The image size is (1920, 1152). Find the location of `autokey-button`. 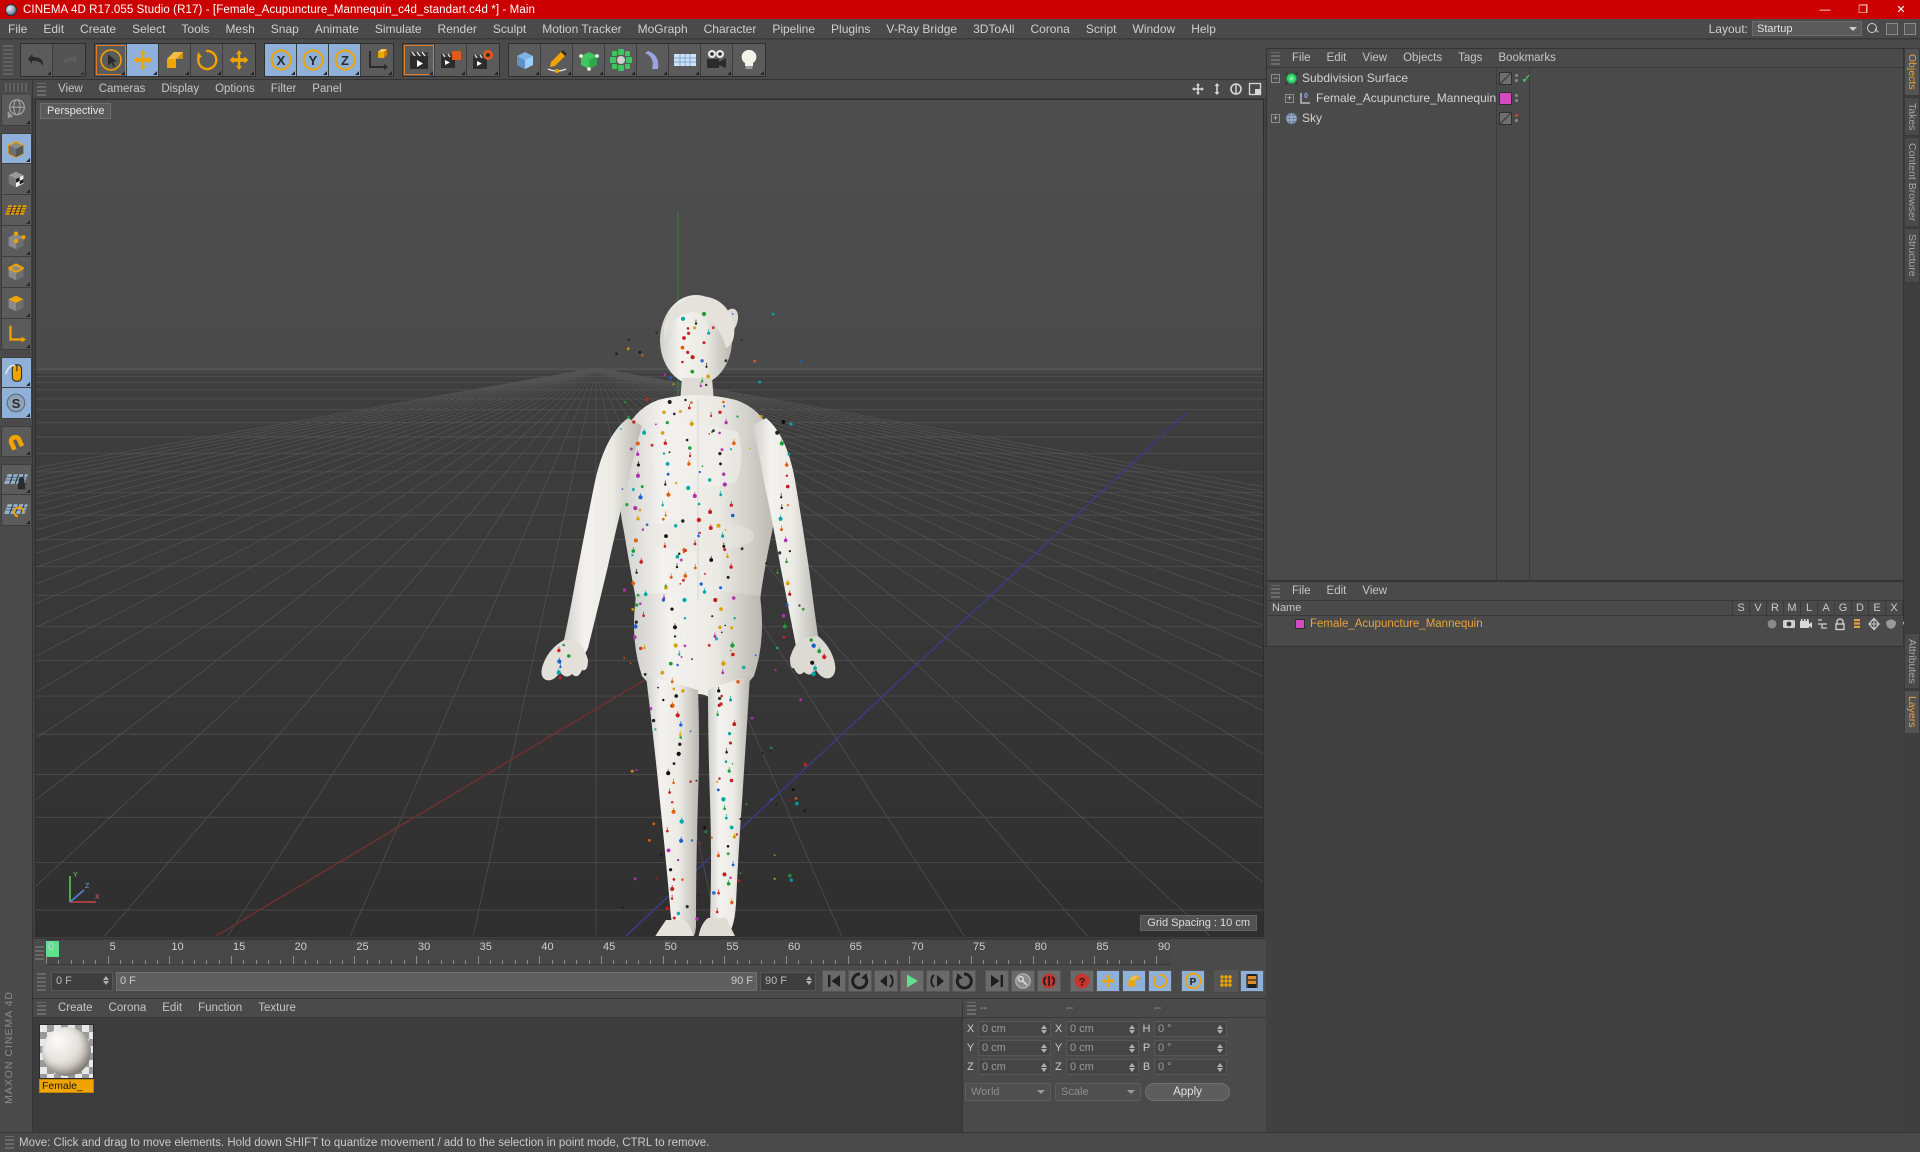

autokey-button is located at coordinates (1049, 981).